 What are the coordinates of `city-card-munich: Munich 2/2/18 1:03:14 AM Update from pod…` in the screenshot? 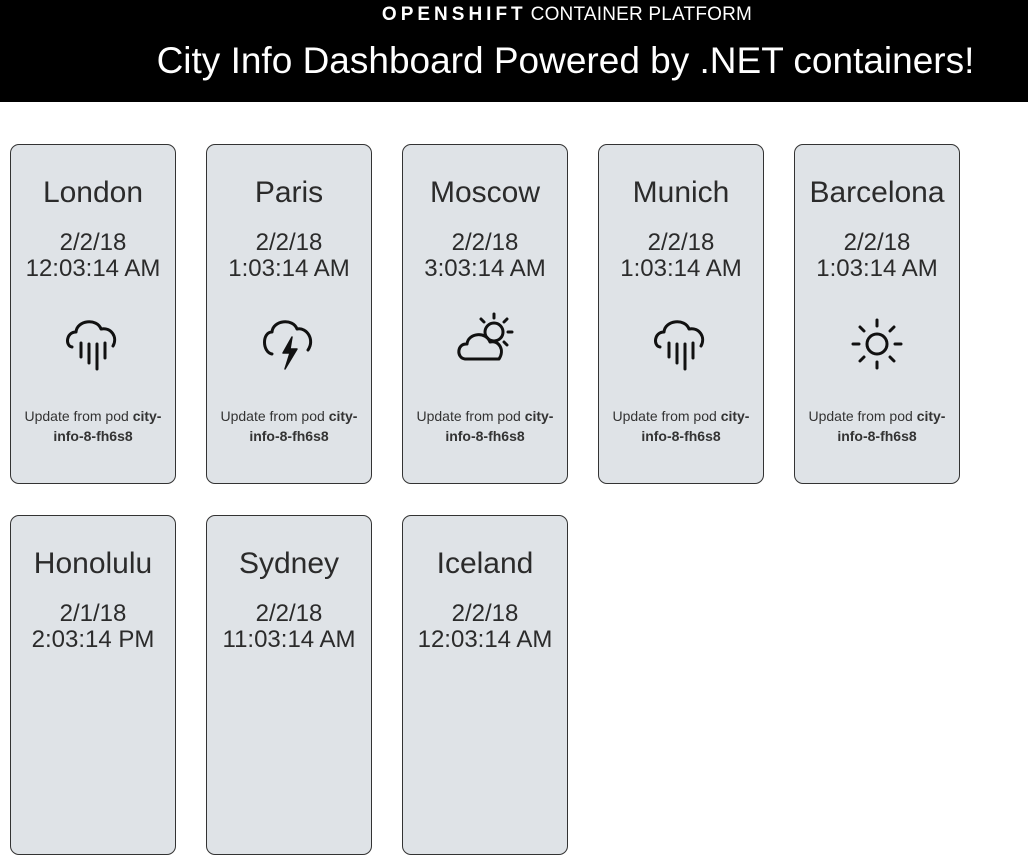 It's located at (681, 314).